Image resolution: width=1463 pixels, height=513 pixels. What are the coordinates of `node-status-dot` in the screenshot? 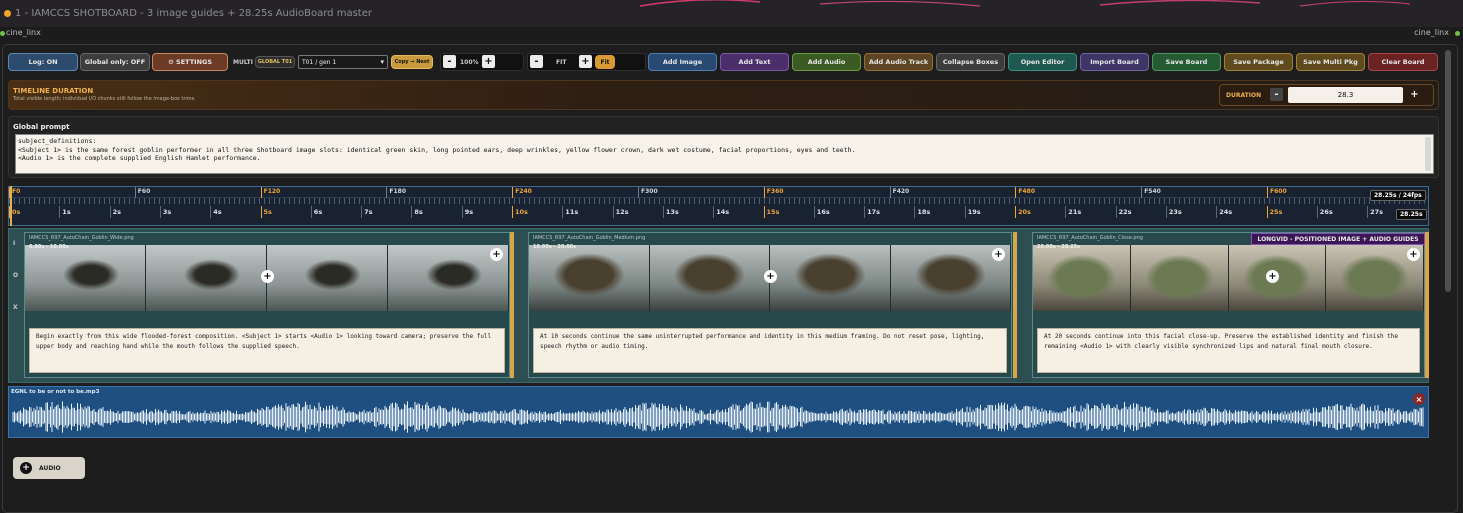 It's located at (7, 13).